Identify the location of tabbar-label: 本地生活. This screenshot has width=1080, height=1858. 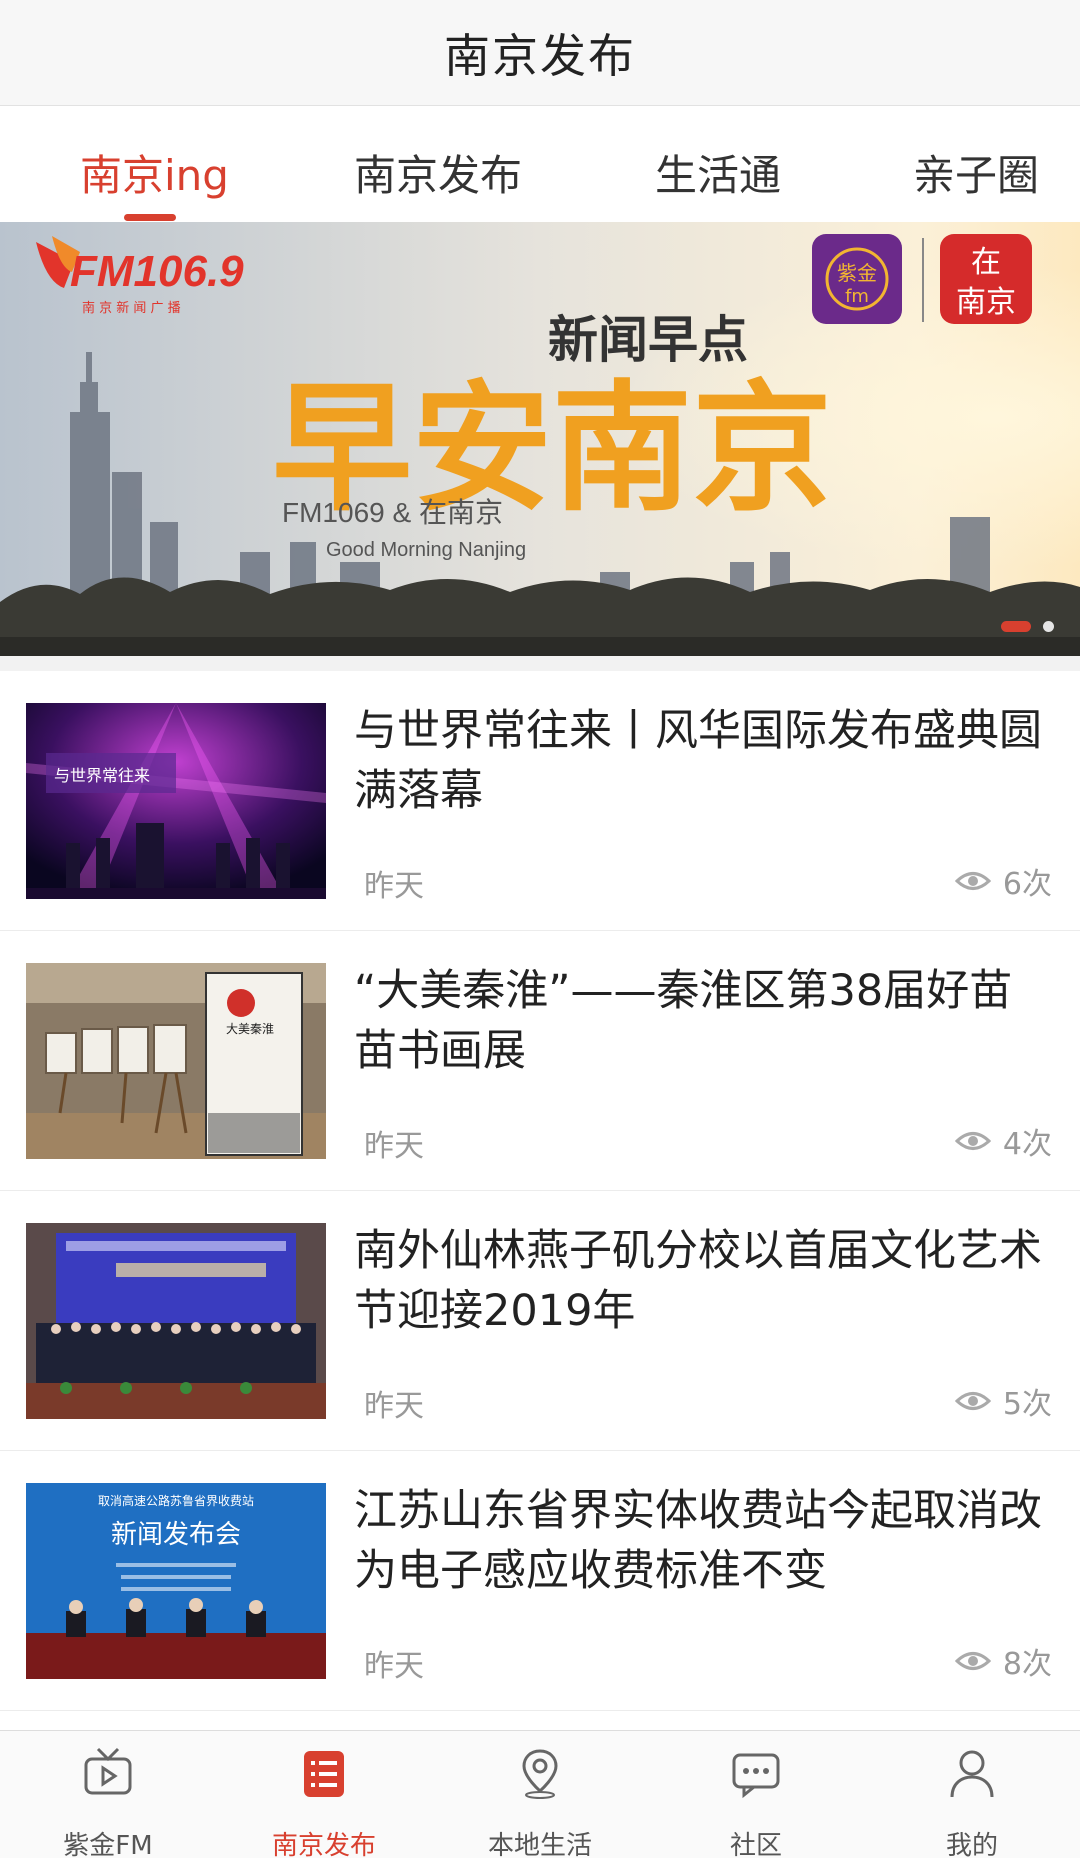
(539, 1844).